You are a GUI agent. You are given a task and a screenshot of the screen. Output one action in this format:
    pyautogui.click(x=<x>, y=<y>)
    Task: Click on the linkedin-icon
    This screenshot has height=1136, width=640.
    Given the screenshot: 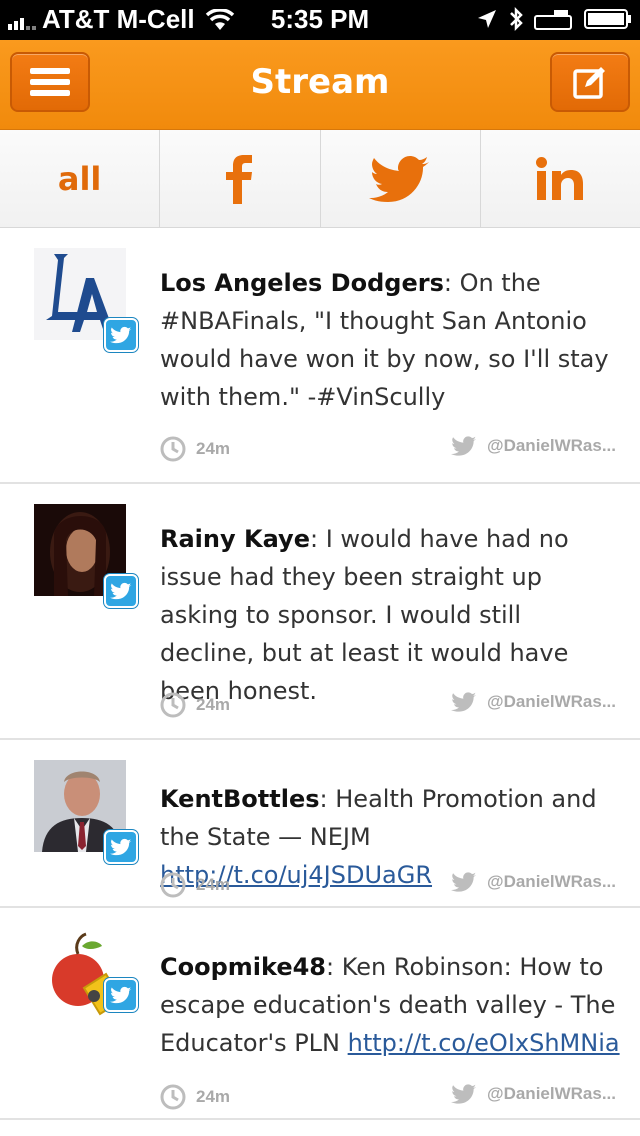 What is the action you would take?
    pyautogui.click(x=560, y=178)
    